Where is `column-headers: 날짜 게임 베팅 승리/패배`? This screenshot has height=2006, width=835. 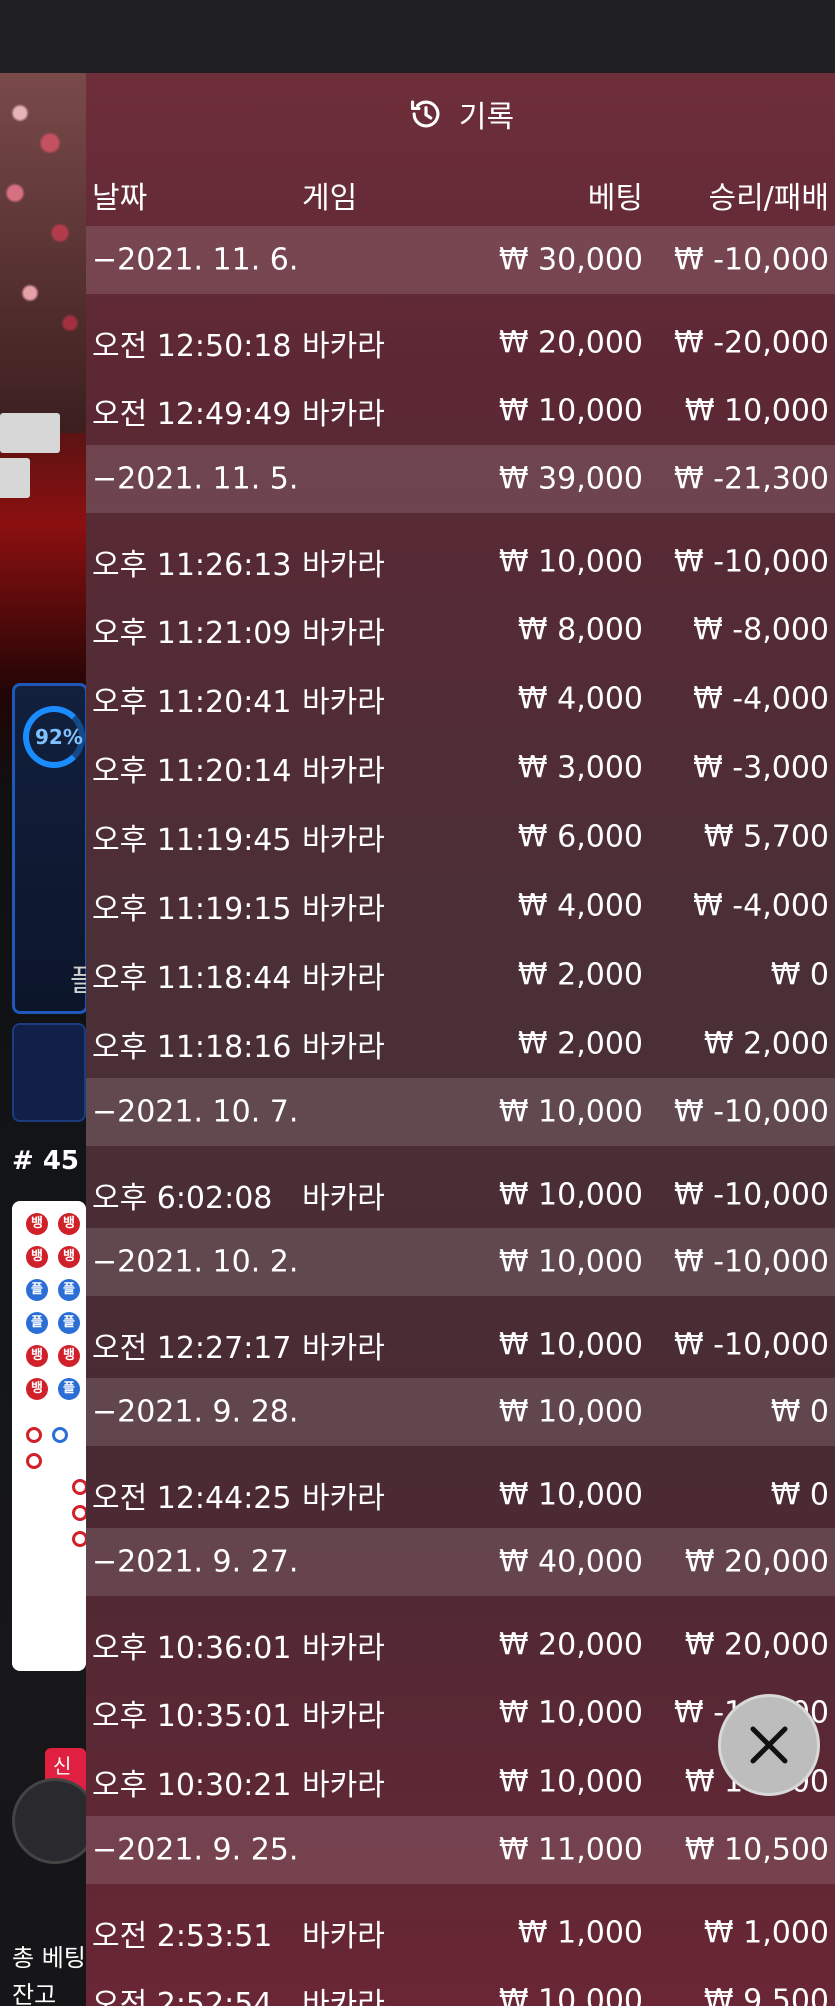 column-headers: 날짜 게임 베팅 승리/패배 is located at coordinates (460, 189).